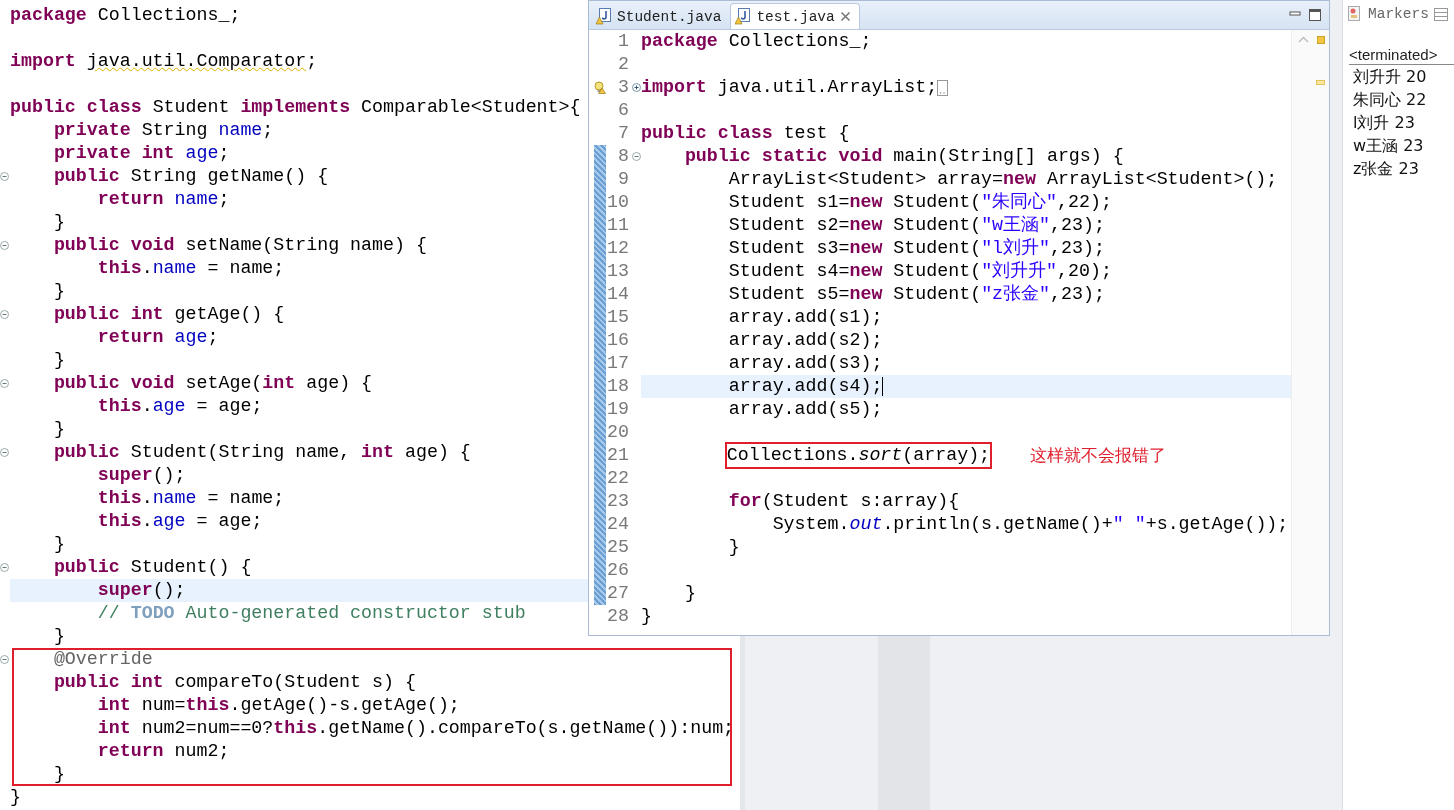 The width and height of the screenshot is (1454, 810). What do you see at coordinates (661, 16) in the screenshot?
I see `editor-tab: Student.java` at bounding box center [661, 16].